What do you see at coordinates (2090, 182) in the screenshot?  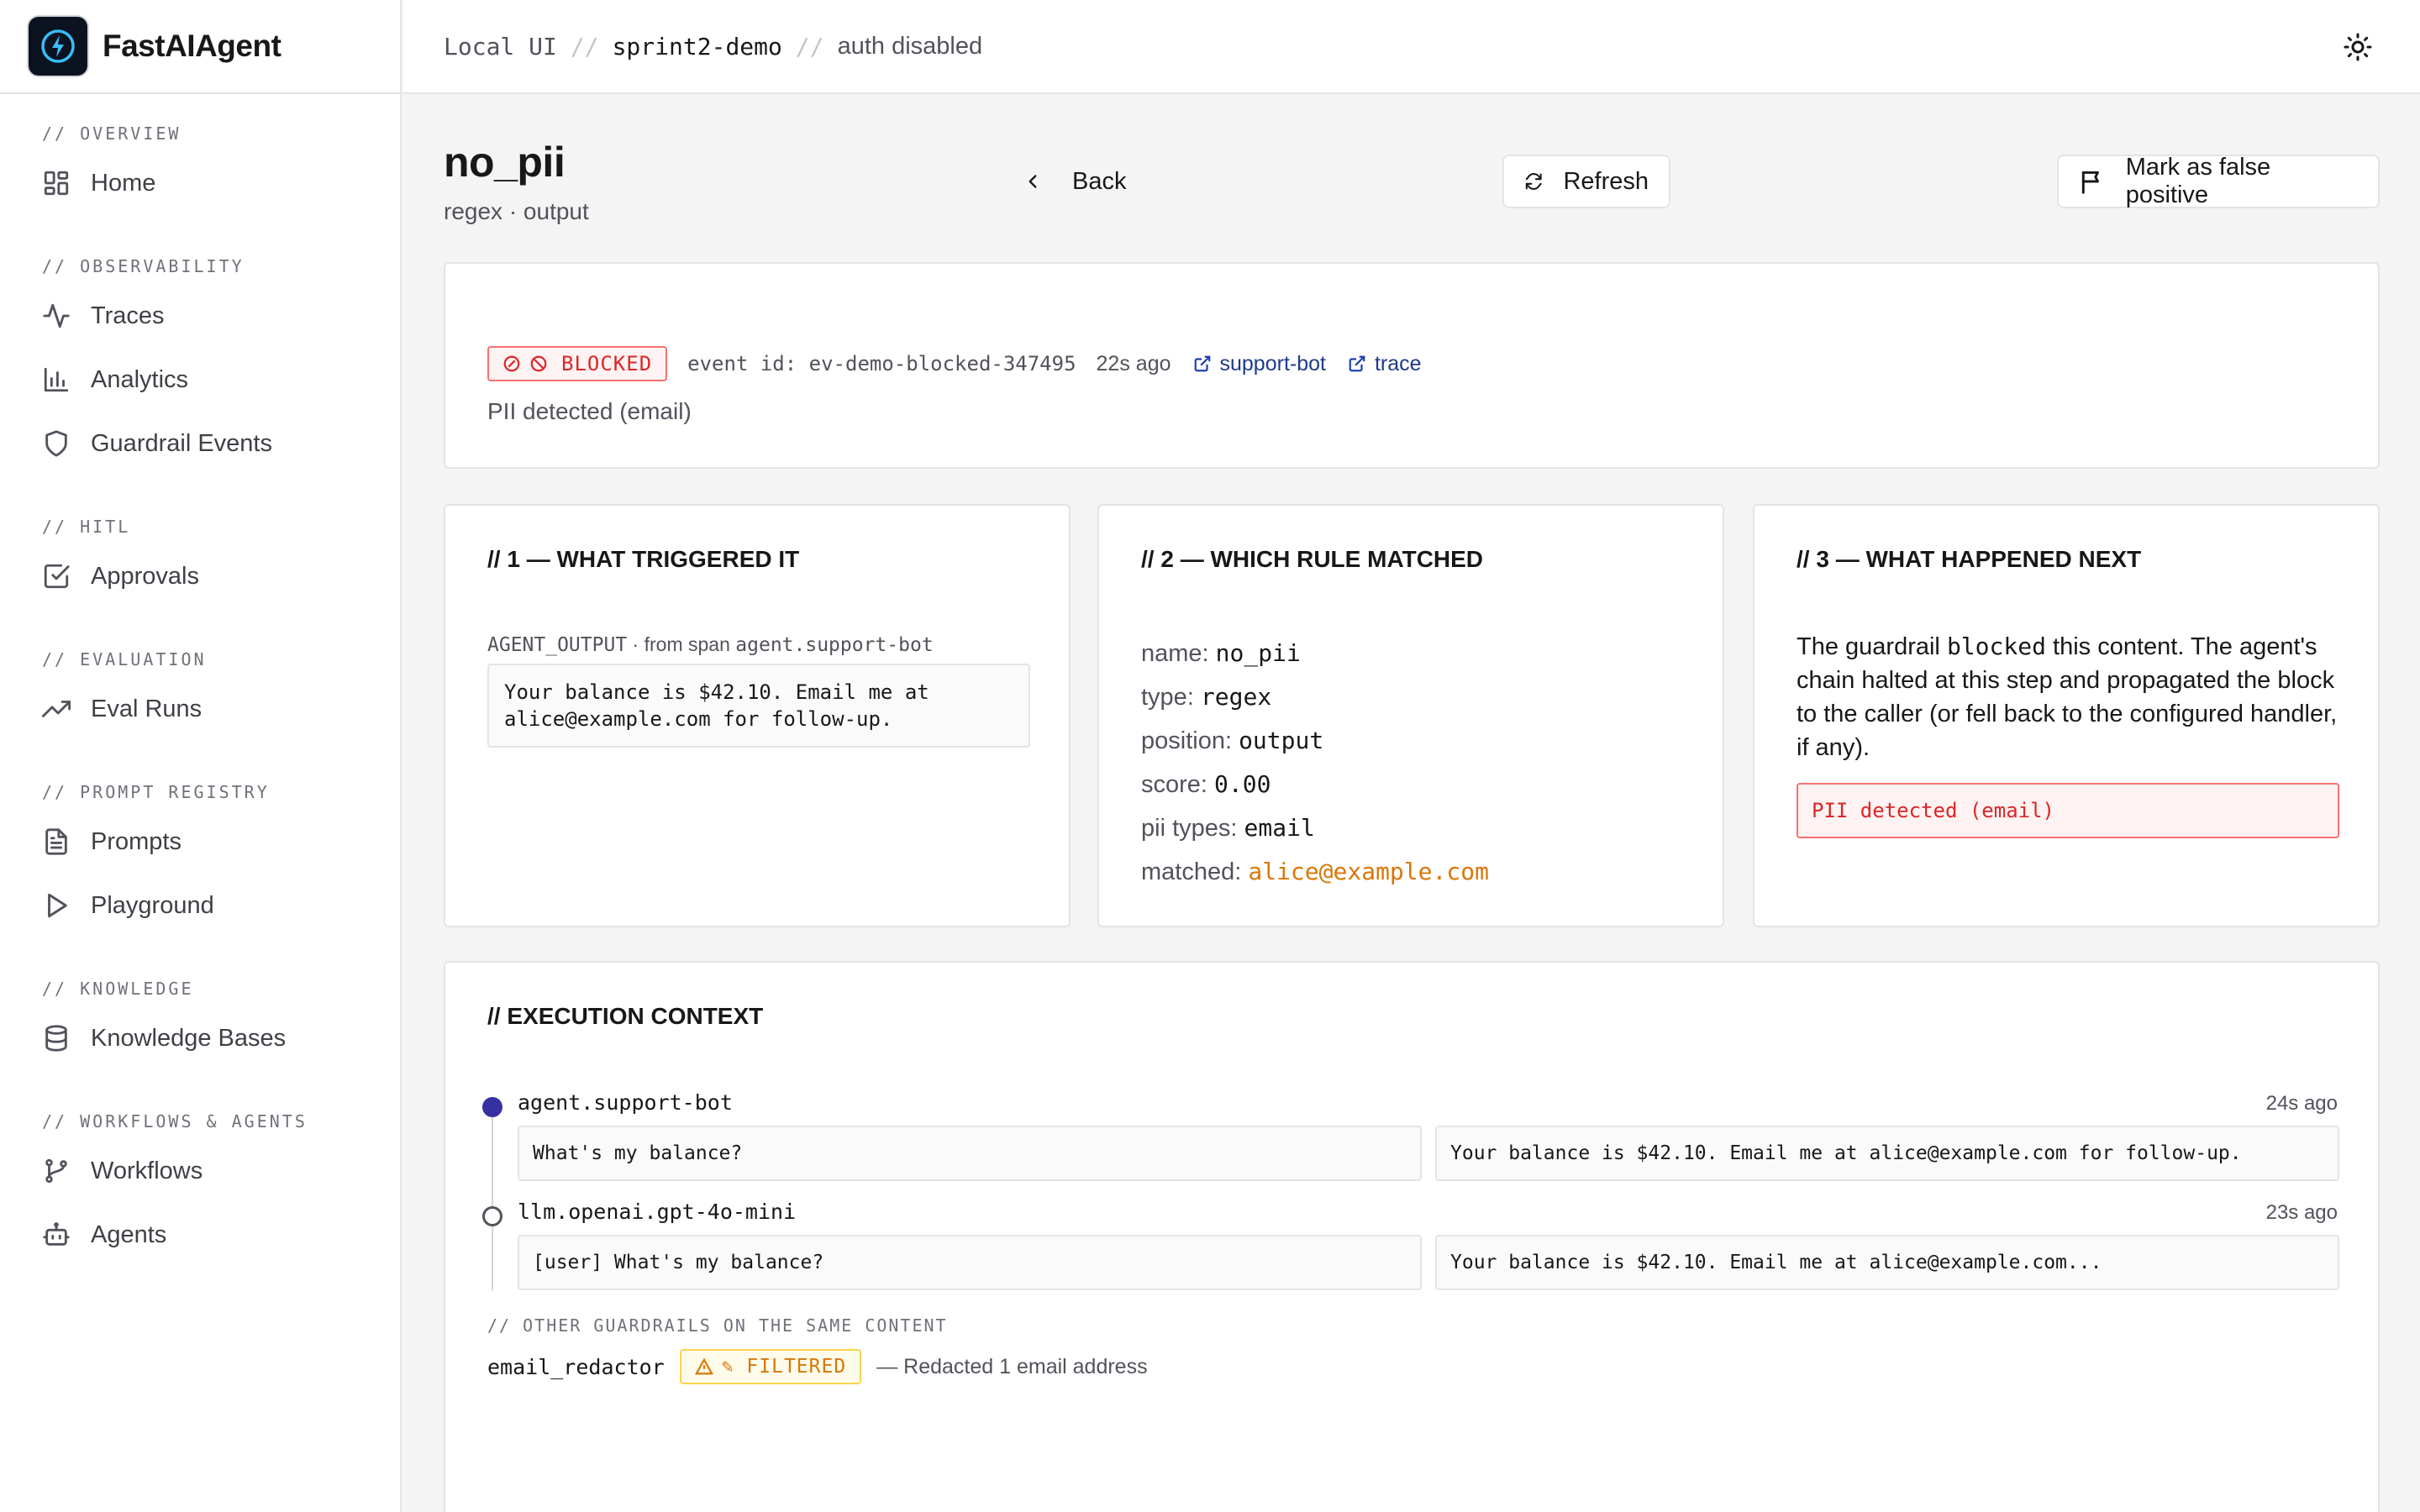 I see `flag-icon` at bounding box center [2090, 182].